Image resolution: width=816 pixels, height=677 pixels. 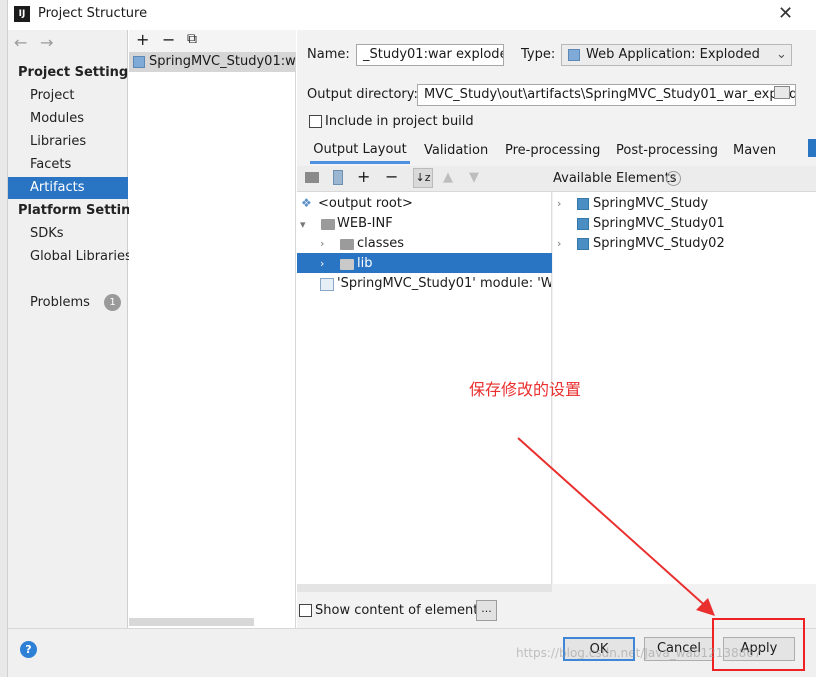 What do you see at coordinates (365, 203) in the screenshot?
I see `tree-item-output-root: <output root>` at bounding box center [365, 203].